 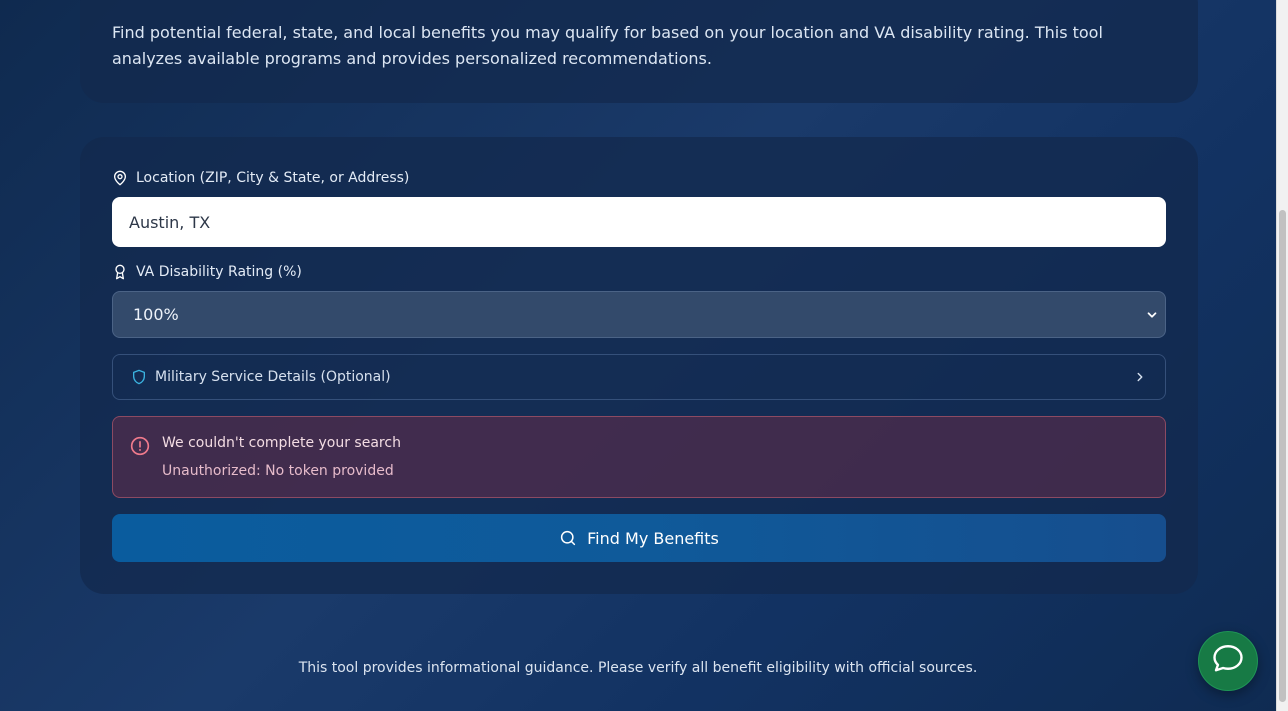 I want to click on alert-circle-icon, so click(x=140, y=446).